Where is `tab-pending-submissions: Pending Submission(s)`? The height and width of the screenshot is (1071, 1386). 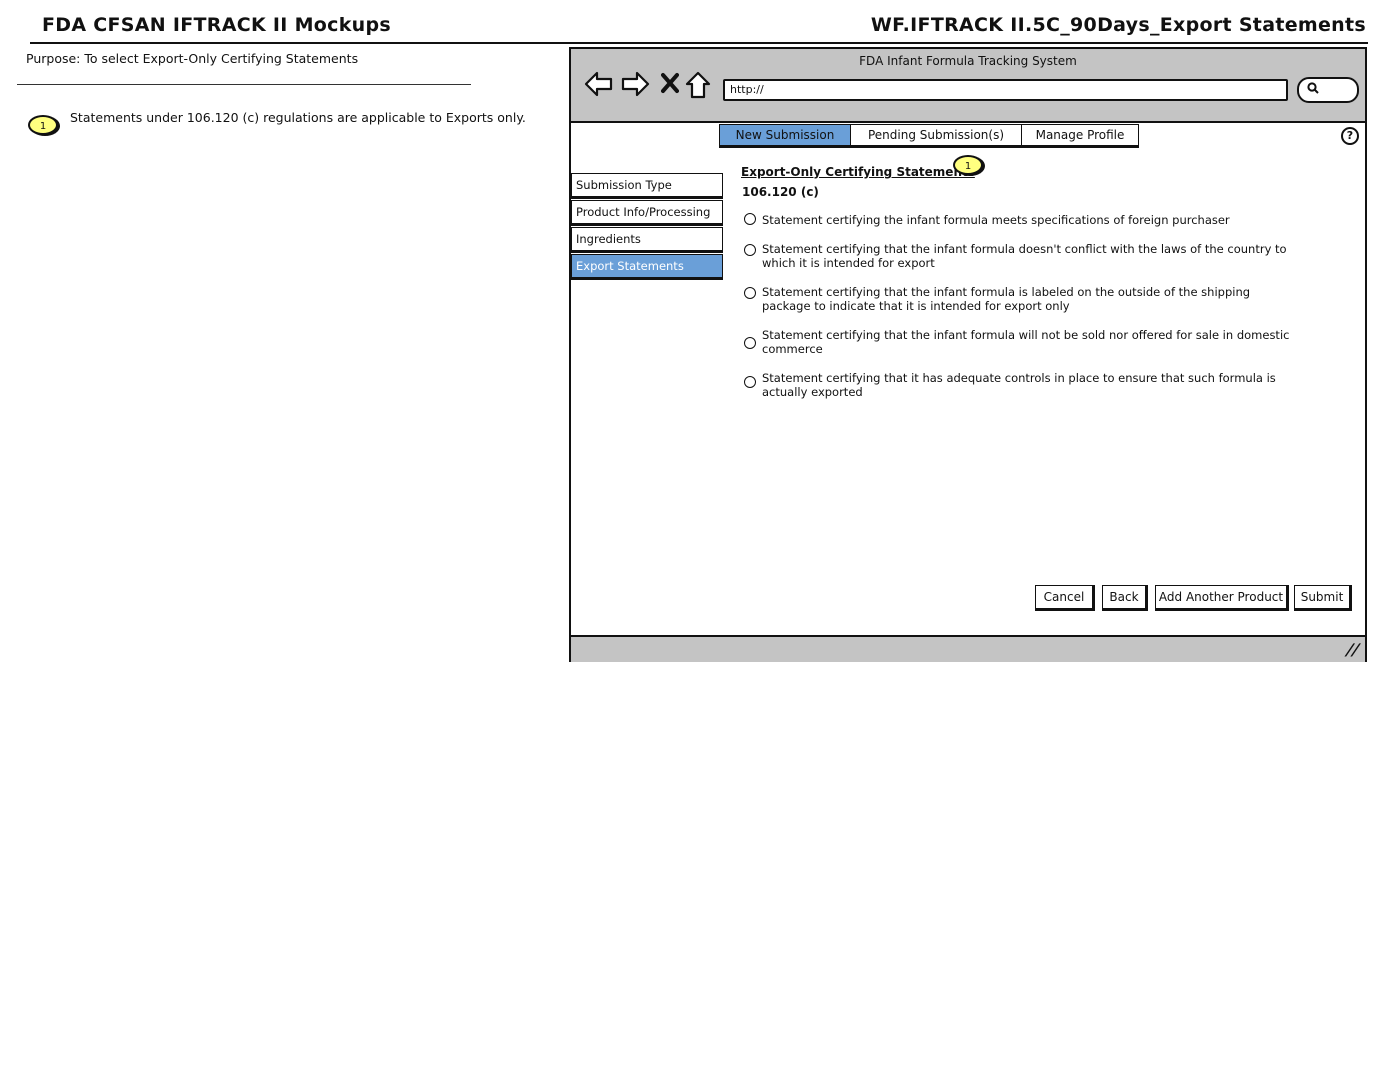 tab-pending-submissions: Pending Submission(s) is located at coordinates (936, 136).